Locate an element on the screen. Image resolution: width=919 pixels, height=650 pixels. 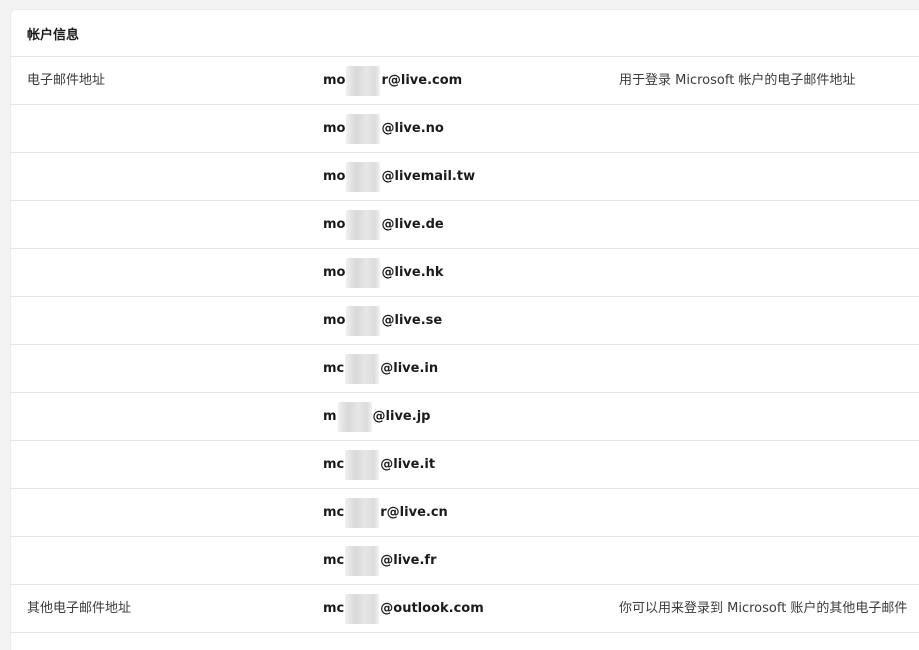
email-domain: @live.in is located at coordinates (409, 368).